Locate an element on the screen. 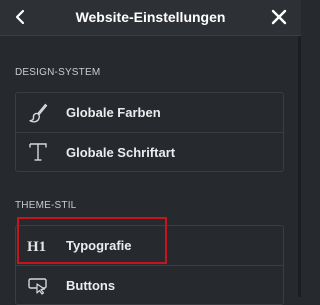 Image resolution: width=320 pixels, height=305 pixels. menu-item-label: Typografie is located at coordinates (99, 245).